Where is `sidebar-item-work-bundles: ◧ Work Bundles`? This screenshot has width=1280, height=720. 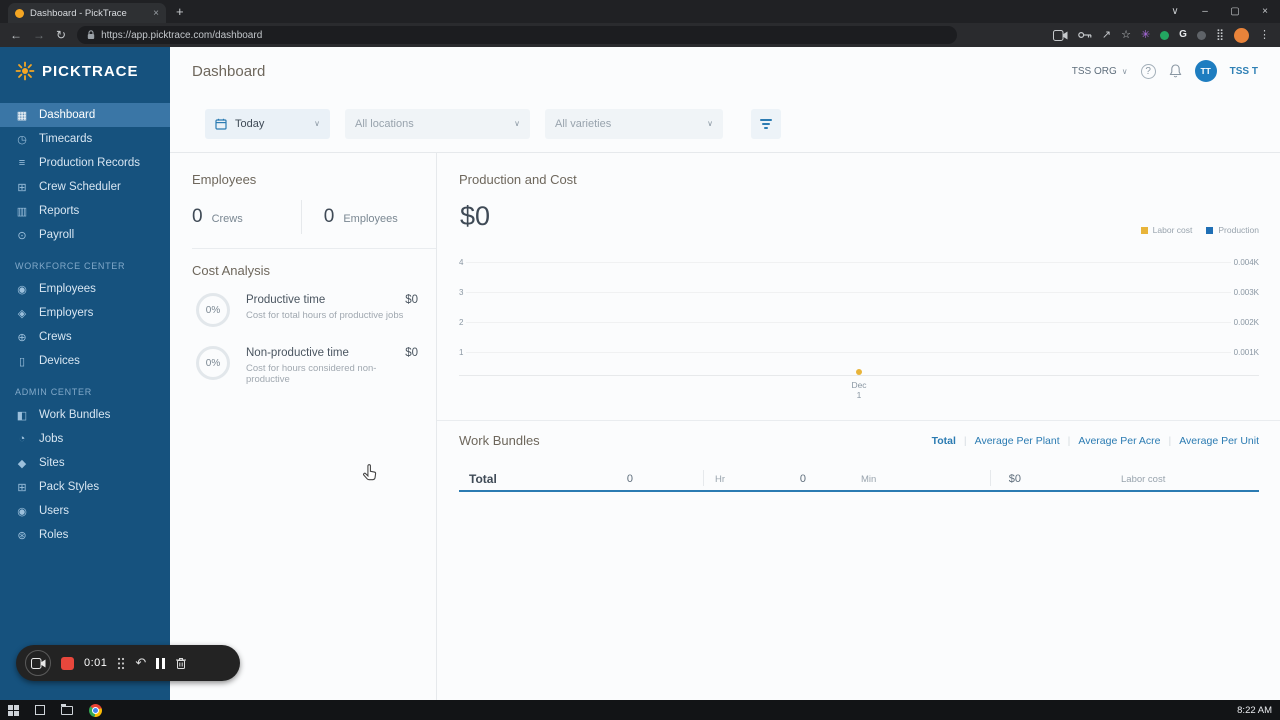 sidebar-item-work-bundles: ◧ Work Bundles is located at coordinates (85, 415).